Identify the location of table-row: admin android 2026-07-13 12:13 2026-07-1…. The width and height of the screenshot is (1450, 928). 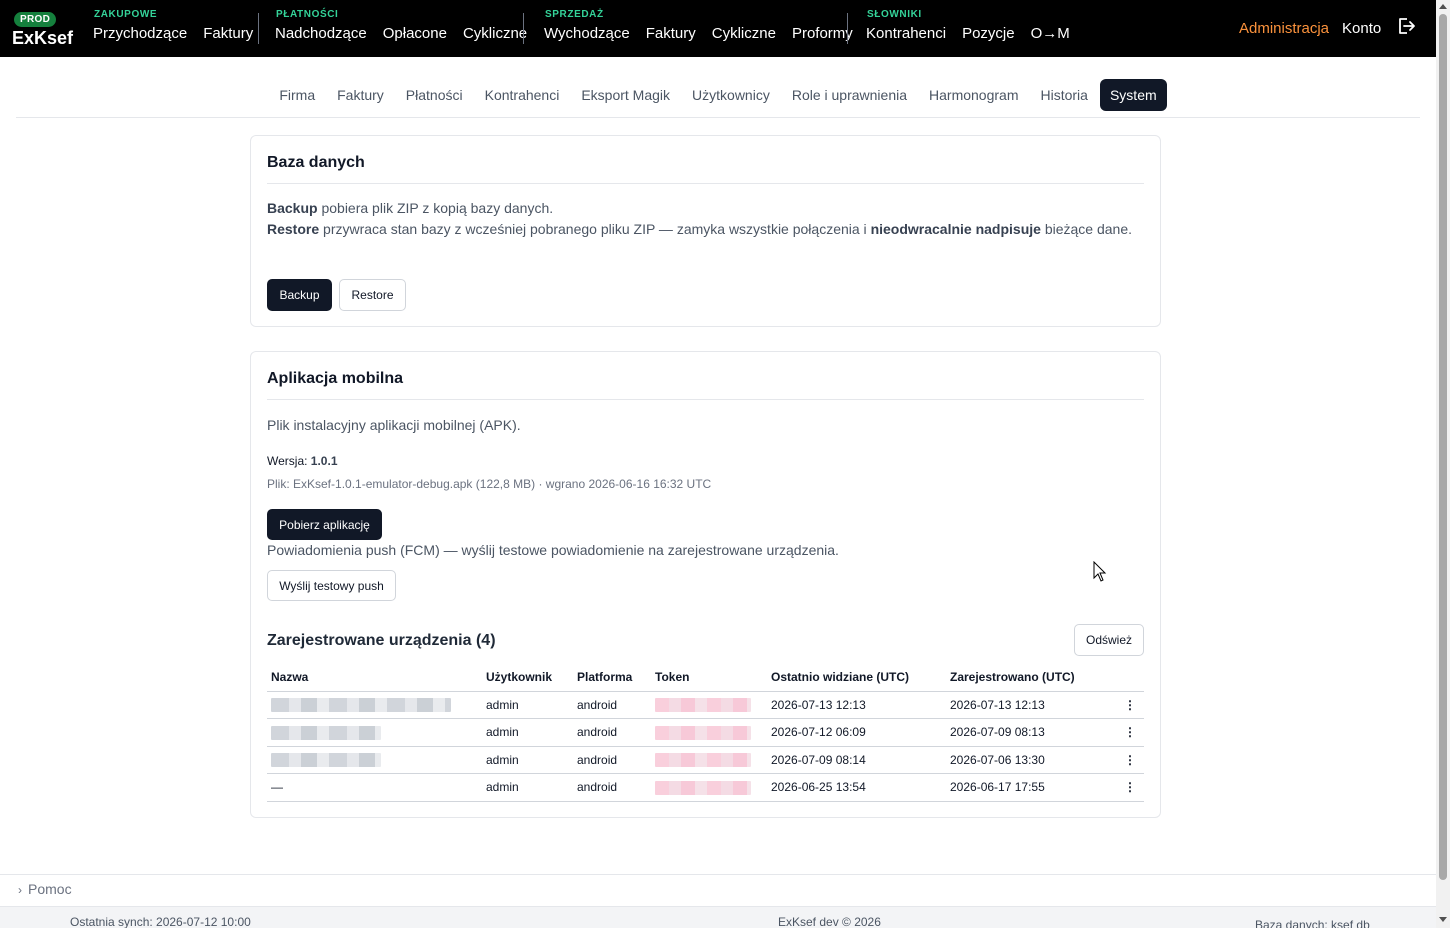
(705, 705).